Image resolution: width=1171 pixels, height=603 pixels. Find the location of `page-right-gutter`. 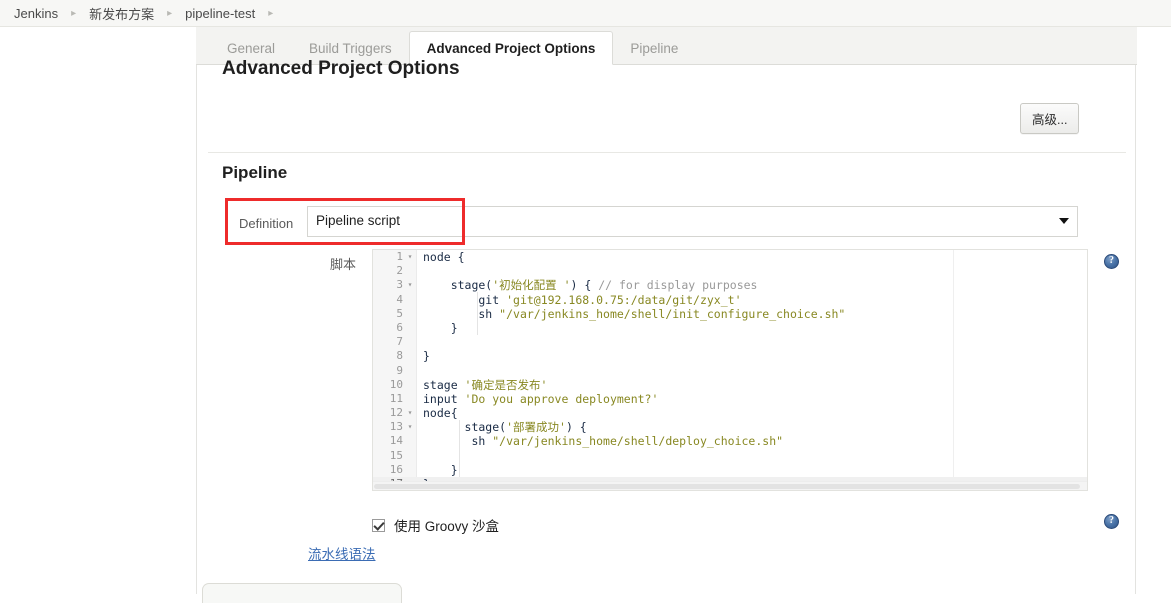

page-right-gutter is located at coordinates (1154, 310).